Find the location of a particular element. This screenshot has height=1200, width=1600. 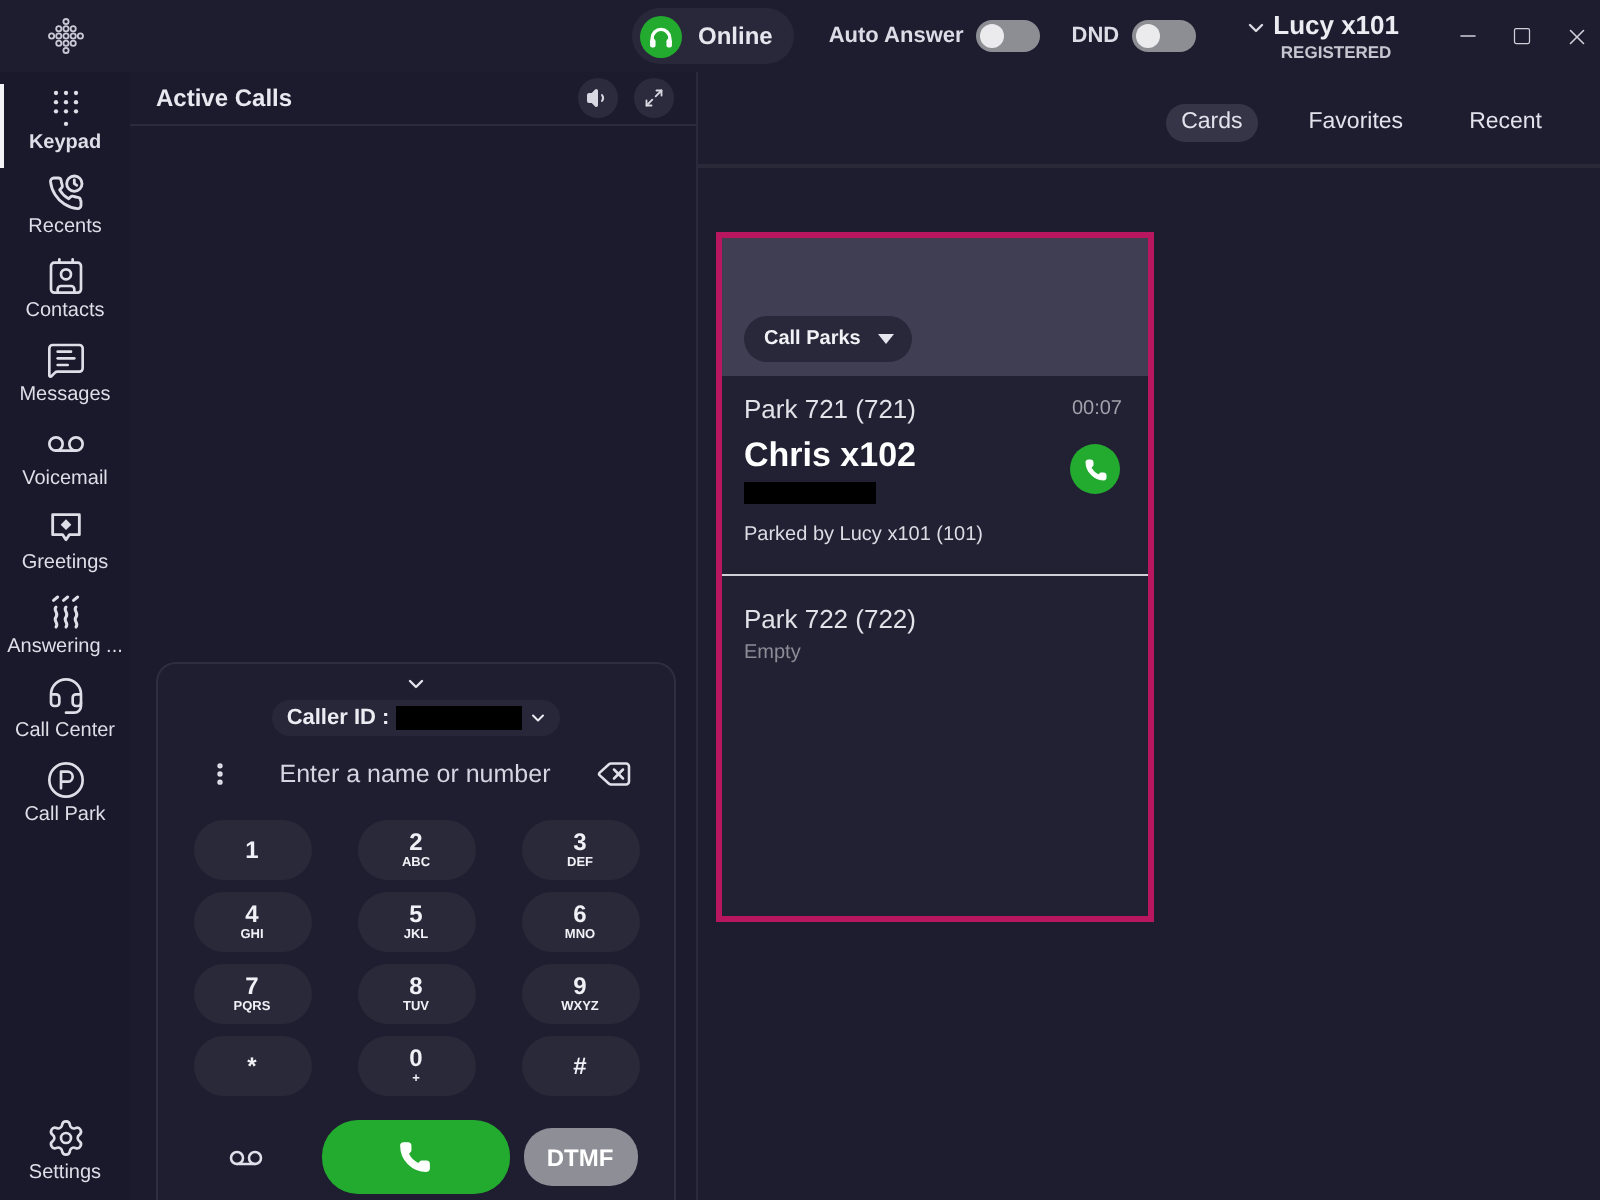

park-timer: 00:07 is located at coordinates (1096, 408).